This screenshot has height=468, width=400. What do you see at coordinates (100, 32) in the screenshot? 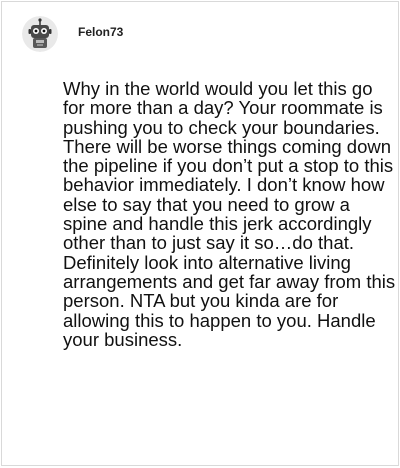
I see `username: Felon73` at bounding box center [100, 32].